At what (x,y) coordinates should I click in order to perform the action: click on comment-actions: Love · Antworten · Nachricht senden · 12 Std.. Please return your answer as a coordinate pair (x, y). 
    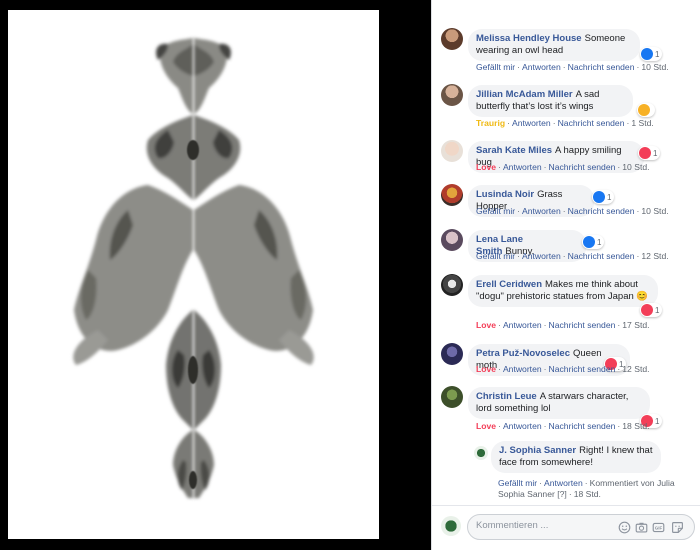
    Looking at the image, I should click on (563, 369).